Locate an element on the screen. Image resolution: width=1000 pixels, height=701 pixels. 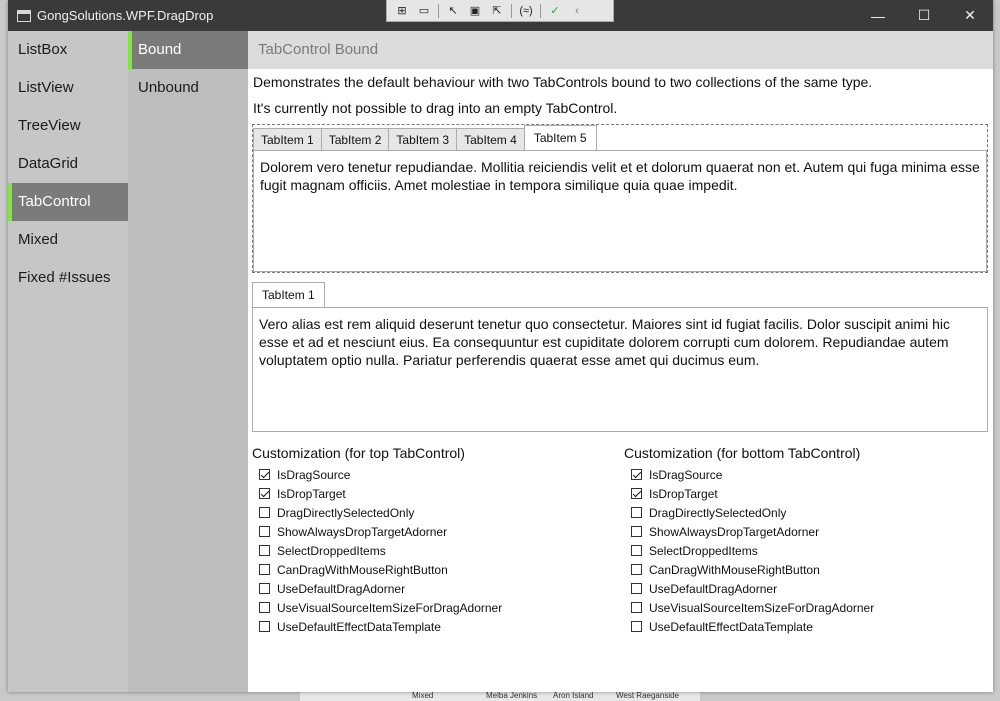
nav-item-listview: ListView is located at coordinates (68, 88).